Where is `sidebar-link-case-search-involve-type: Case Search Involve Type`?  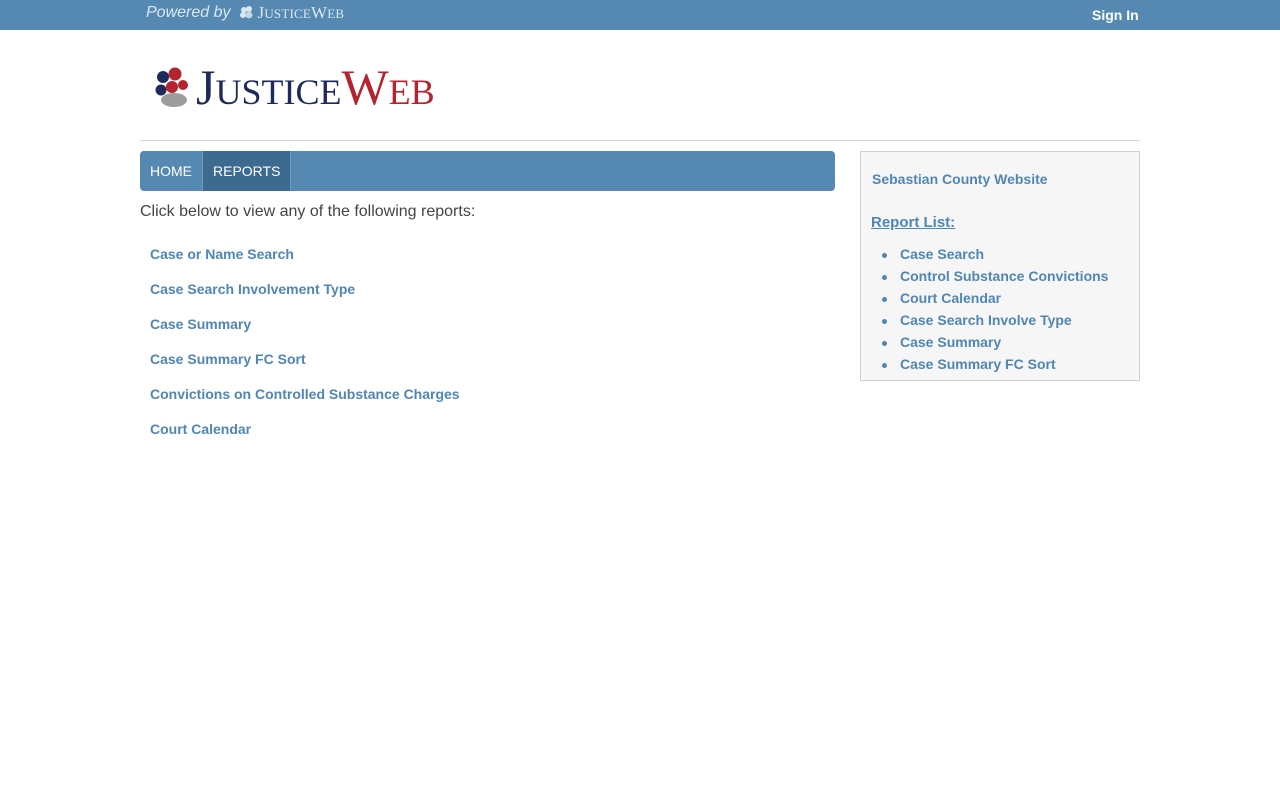
sidebar-link-case-search-involve-type: Case Search Involve Type is located at coordinates (986, 320).